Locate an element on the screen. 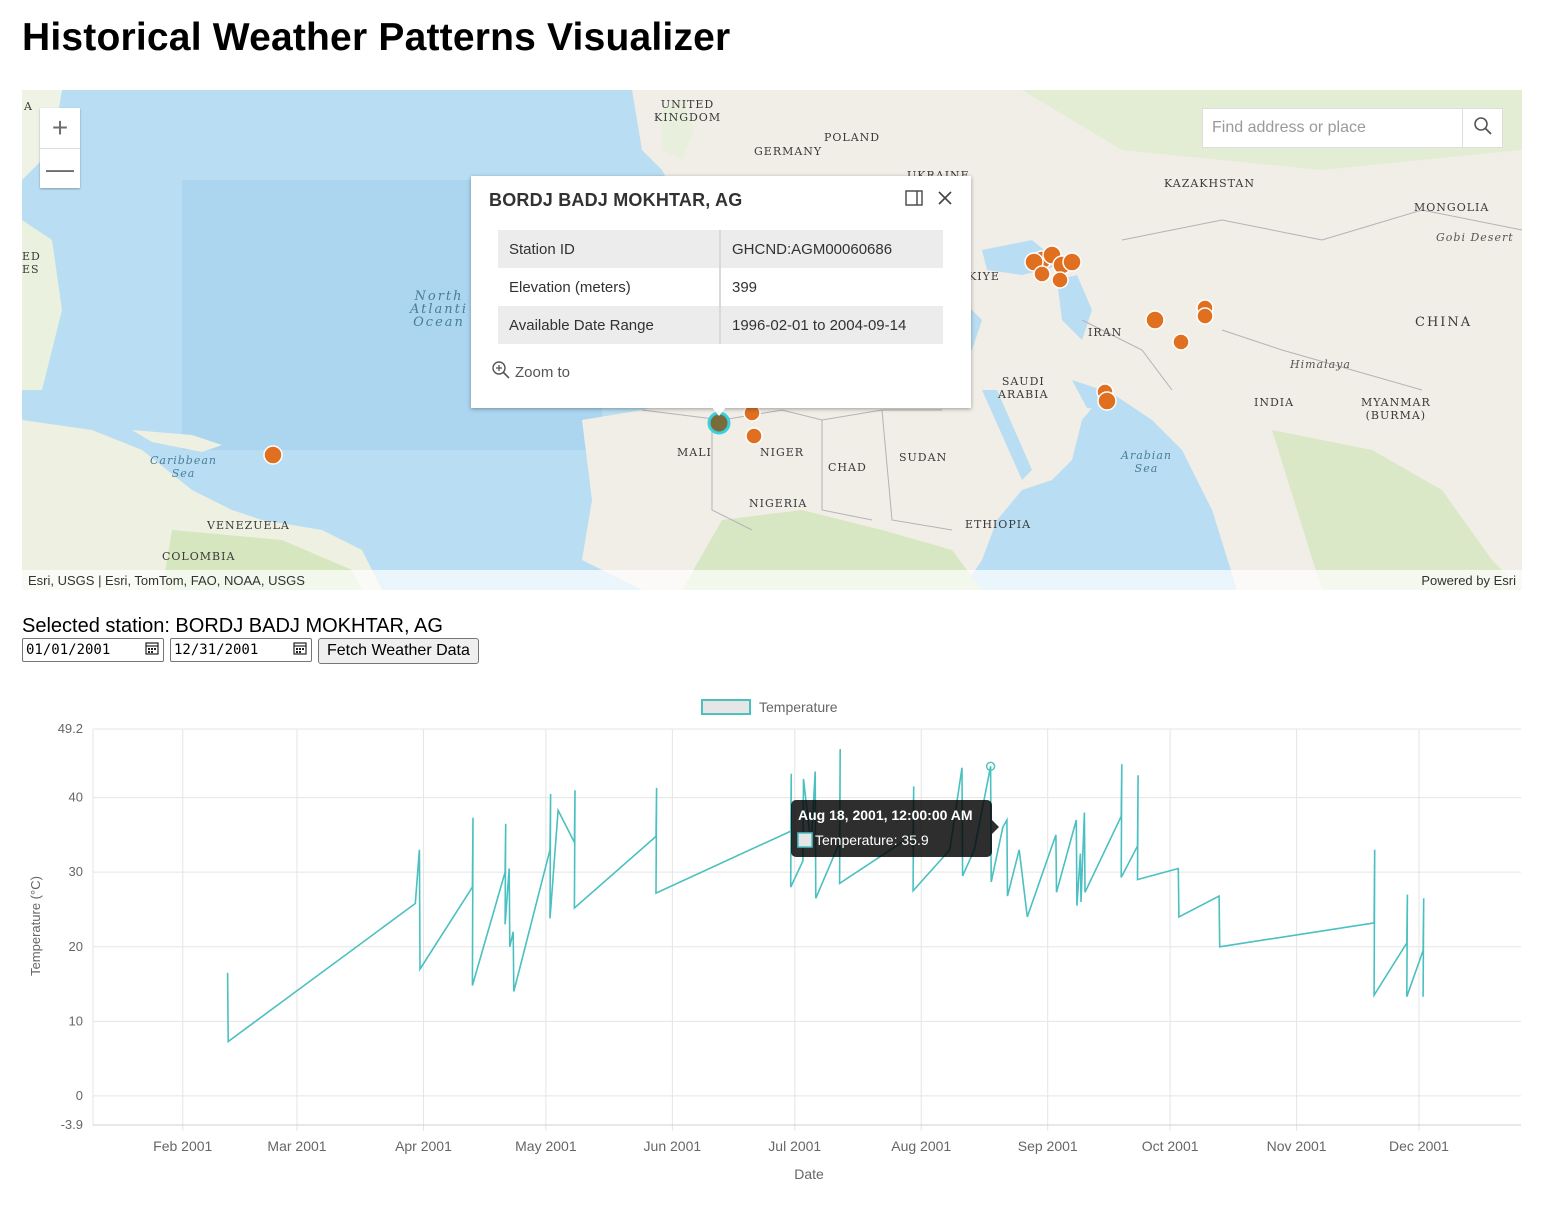 The image size is (1548, 1211). x-tick-label: Oct 2001 is located at coordinates (1170, 1146).